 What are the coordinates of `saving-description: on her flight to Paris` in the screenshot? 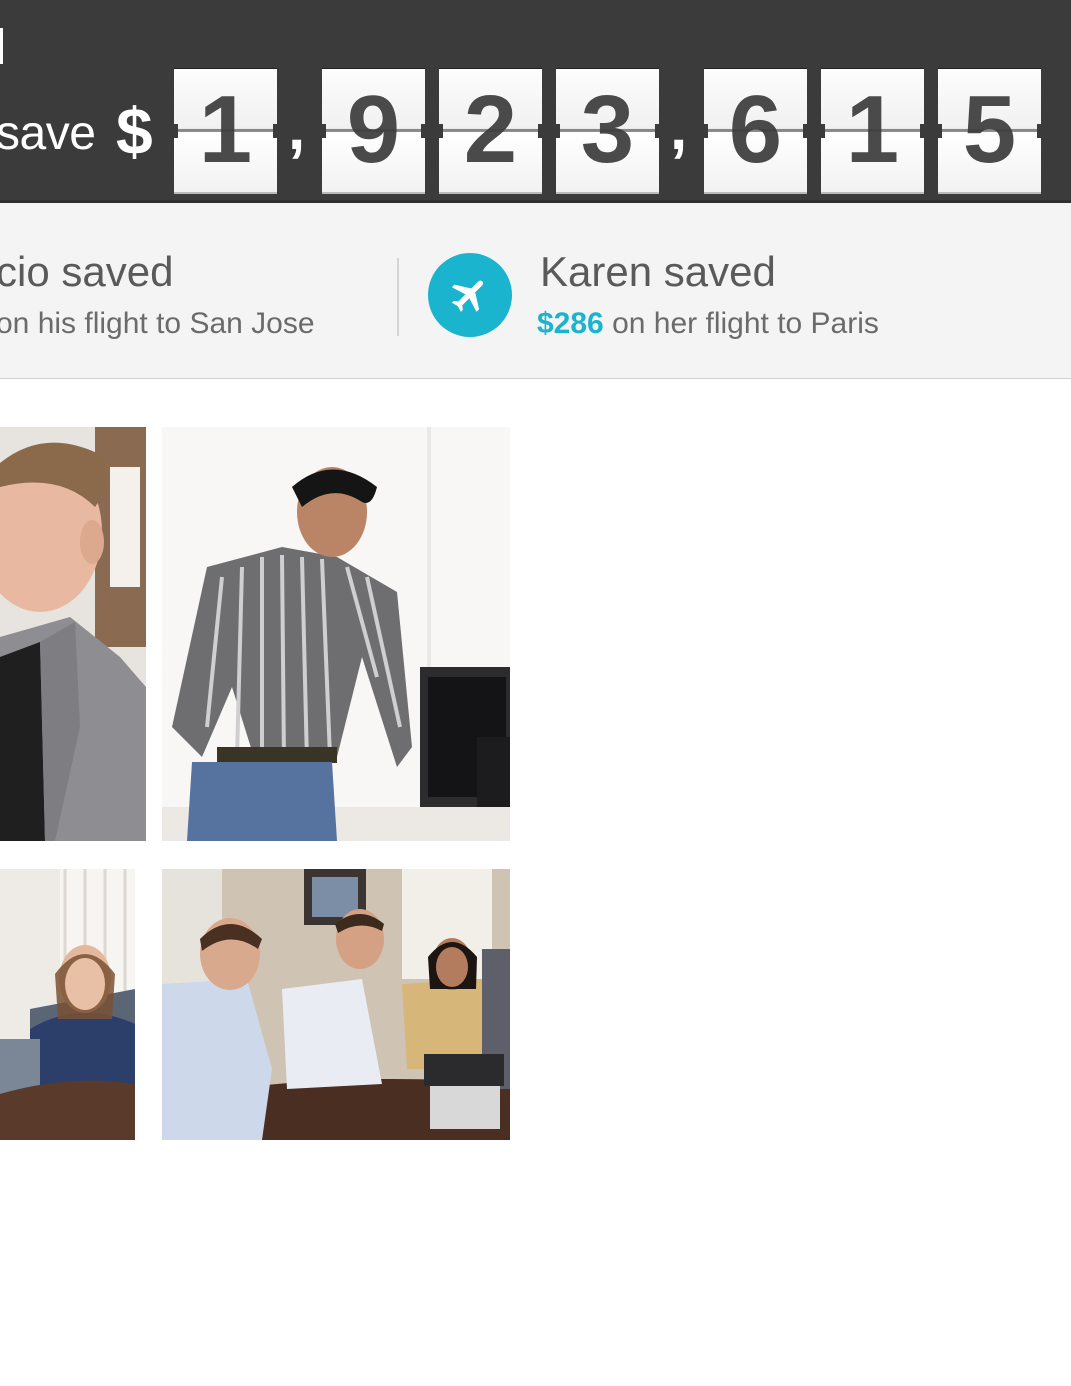 It's located at (741, 323).